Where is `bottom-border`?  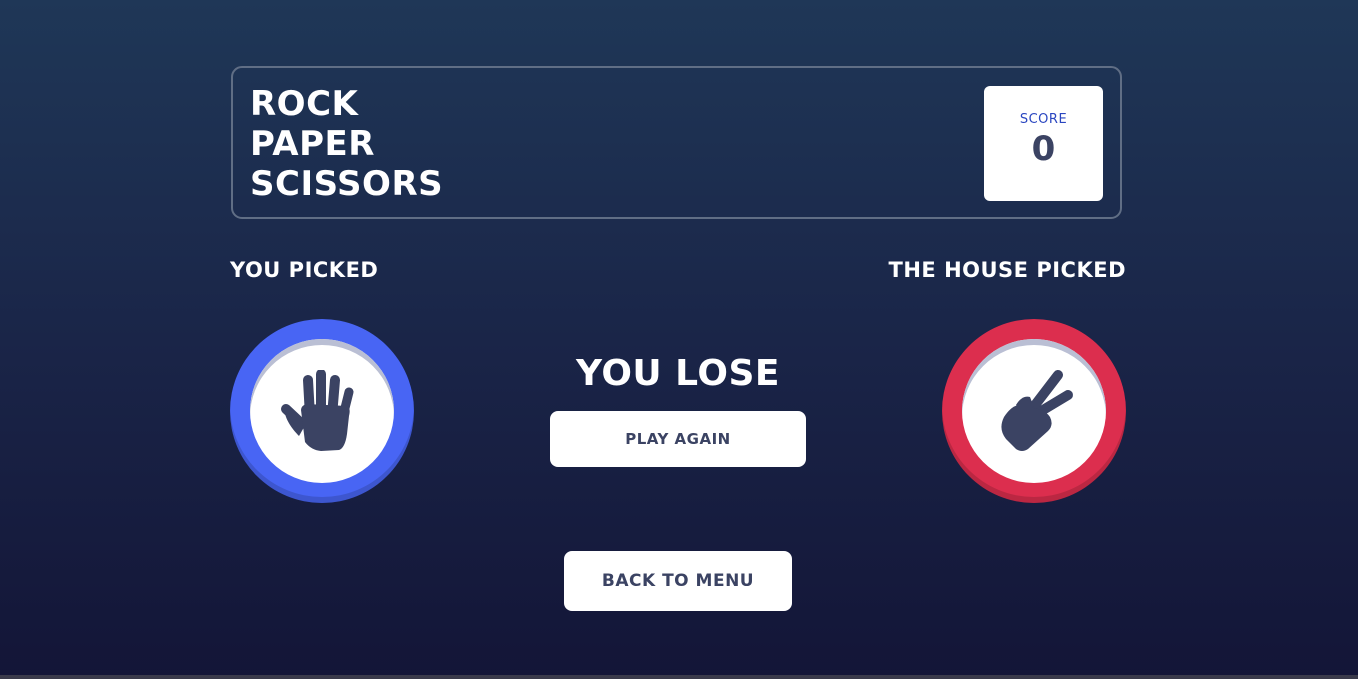 bottom-border is located at coordinates (679, 677).